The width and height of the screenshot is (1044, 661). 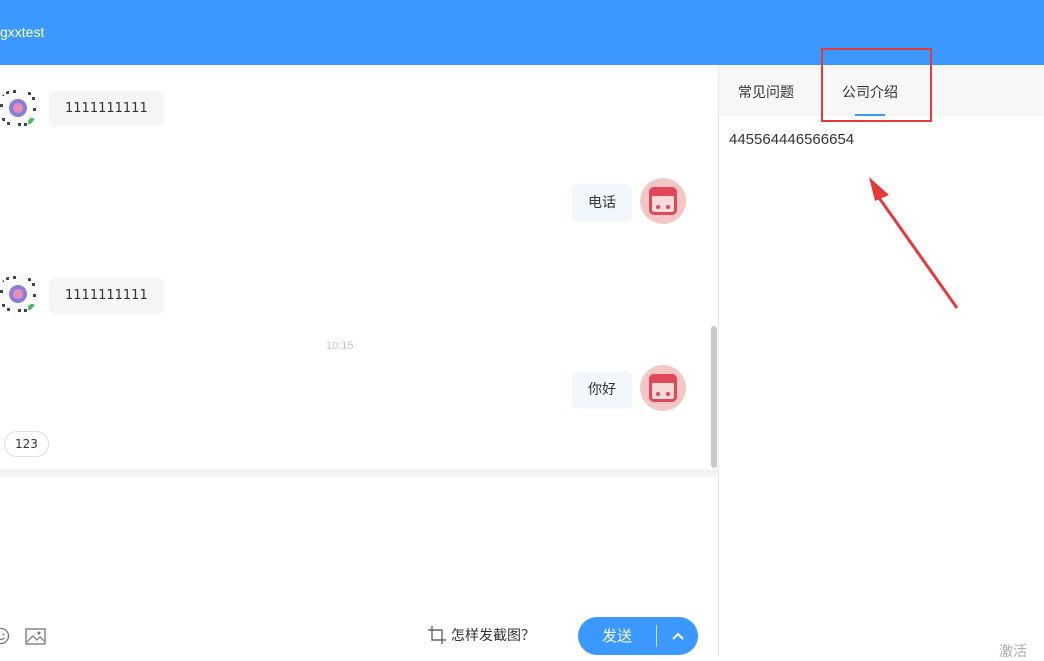 I want to click on crop-icon, so click(x=437, y=635).